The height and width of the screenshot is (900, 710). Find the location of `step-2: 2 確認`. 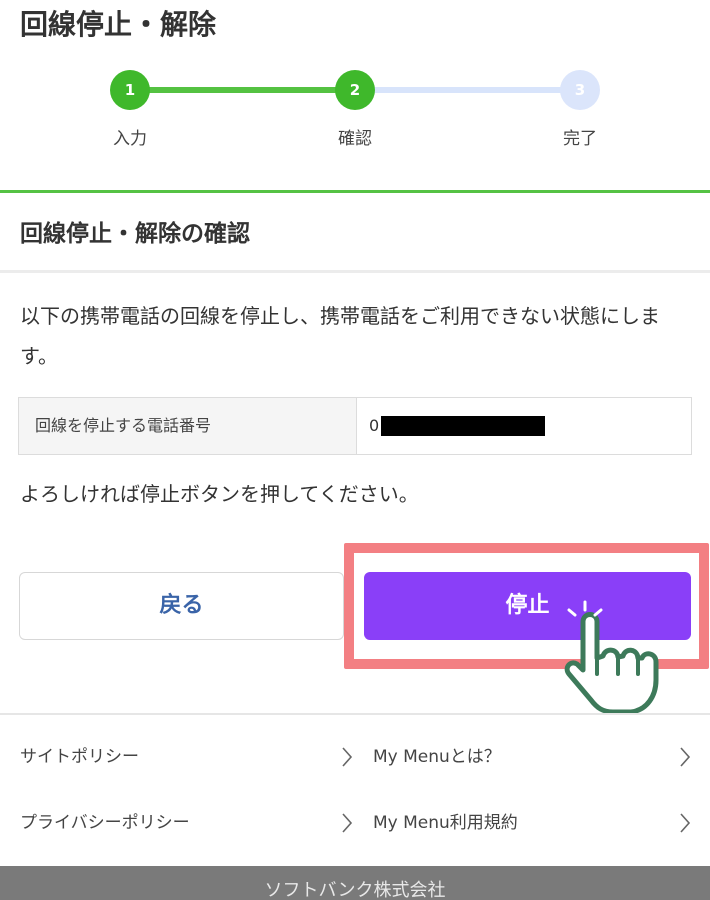

step-2: 2 確認 is located at coordinates (355, 110).